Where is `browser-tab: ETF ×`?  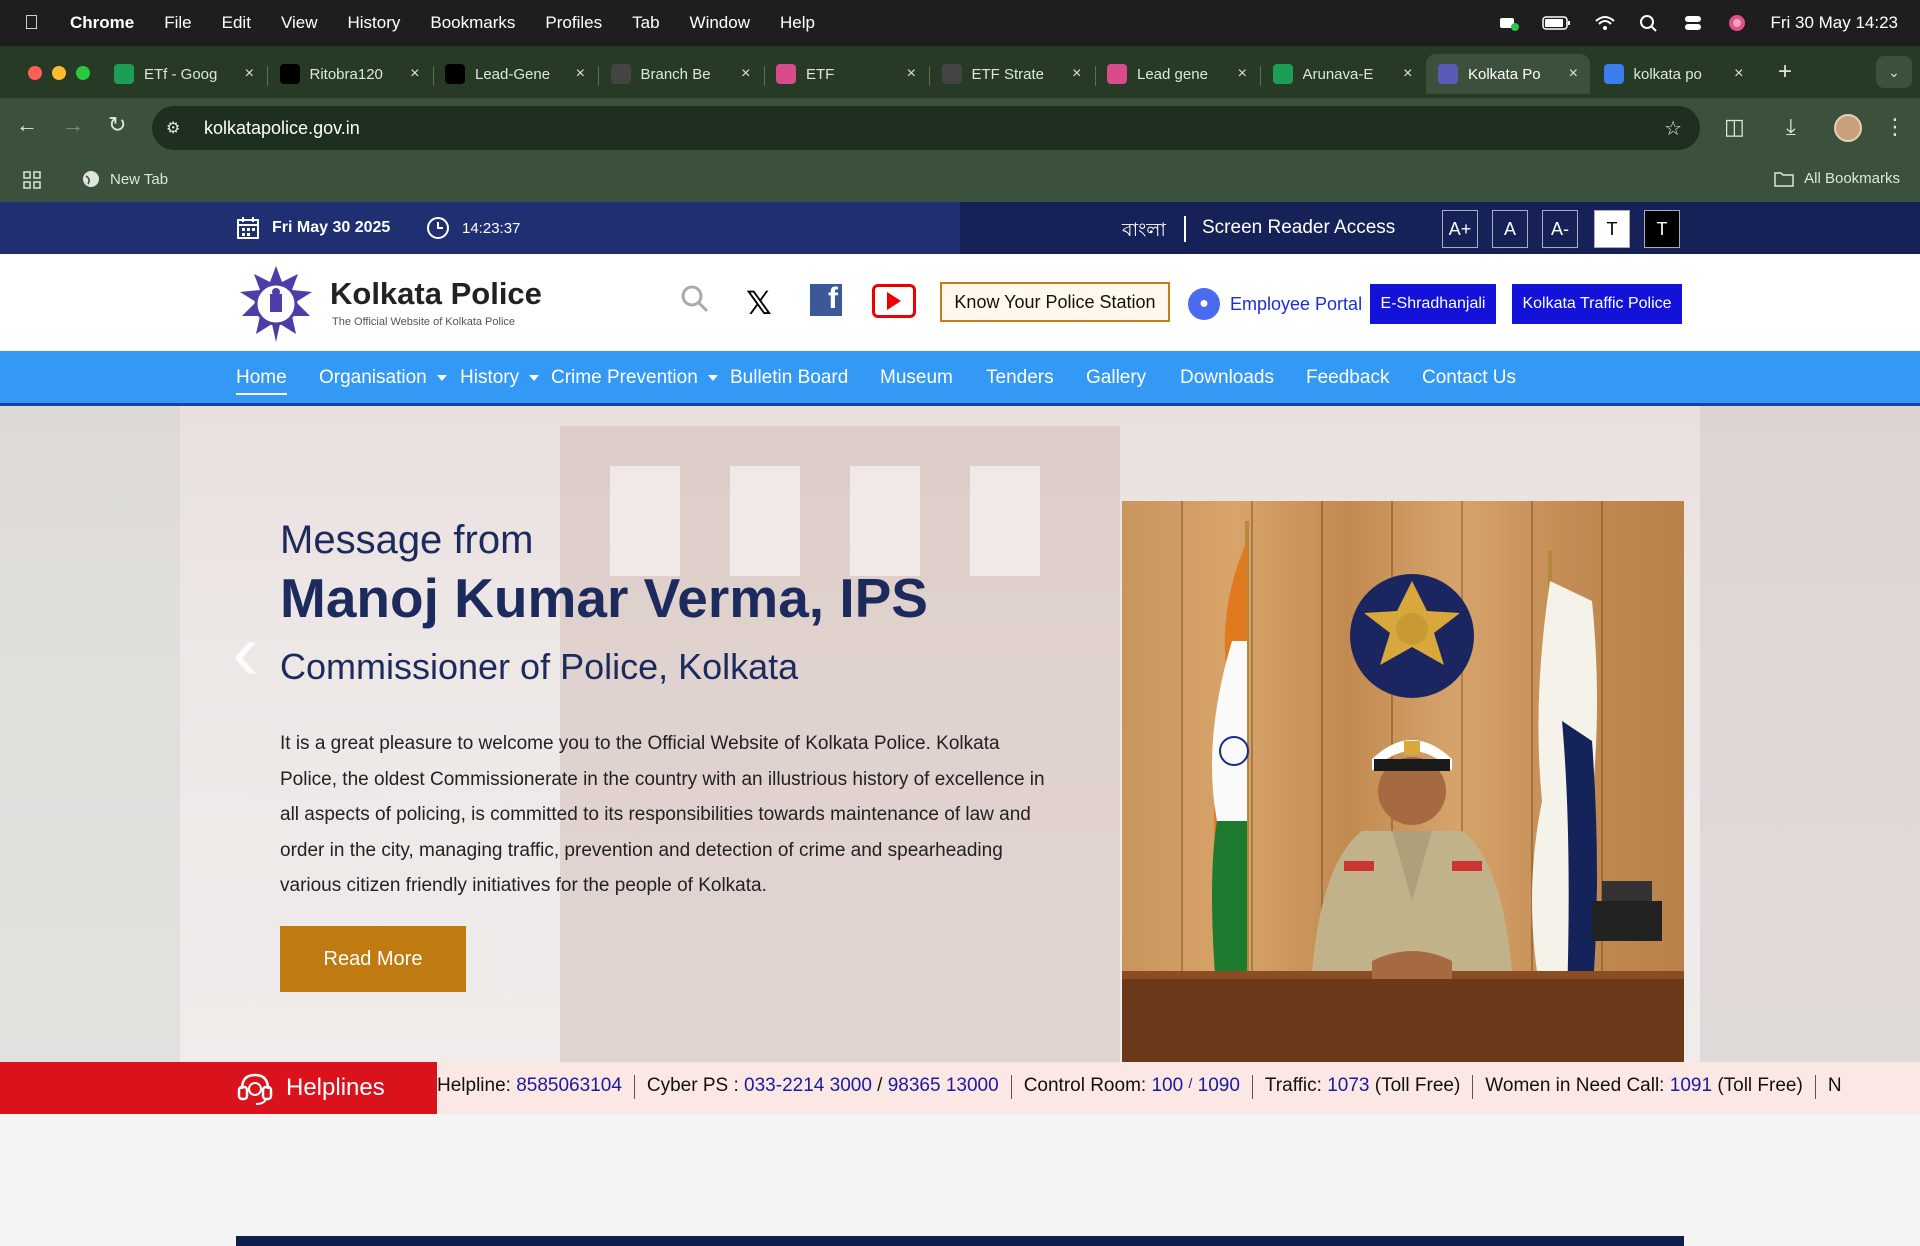
browser-tab: ETF × is located at coordinates (846, 74).